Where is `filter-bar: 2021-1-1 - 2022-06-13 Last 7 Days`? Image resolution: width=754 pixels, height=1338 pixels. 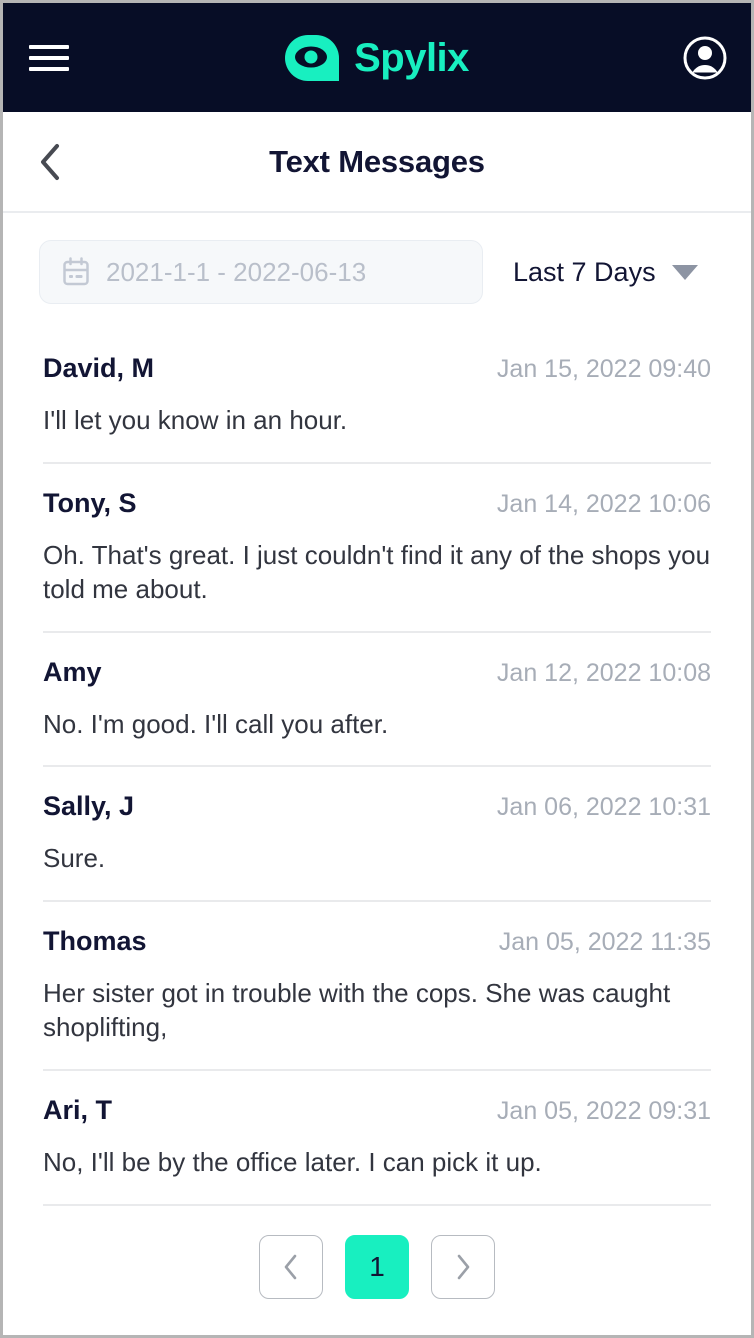 filter-bar: 2021-1-1 - 2022-06-13 Last 7 Days is located at coordinates (377, 271).